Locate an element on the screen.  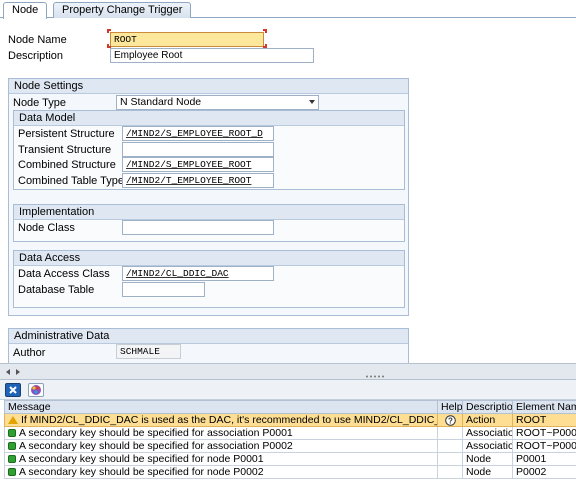
description-cell: Action is located at coordinates (487, 420).